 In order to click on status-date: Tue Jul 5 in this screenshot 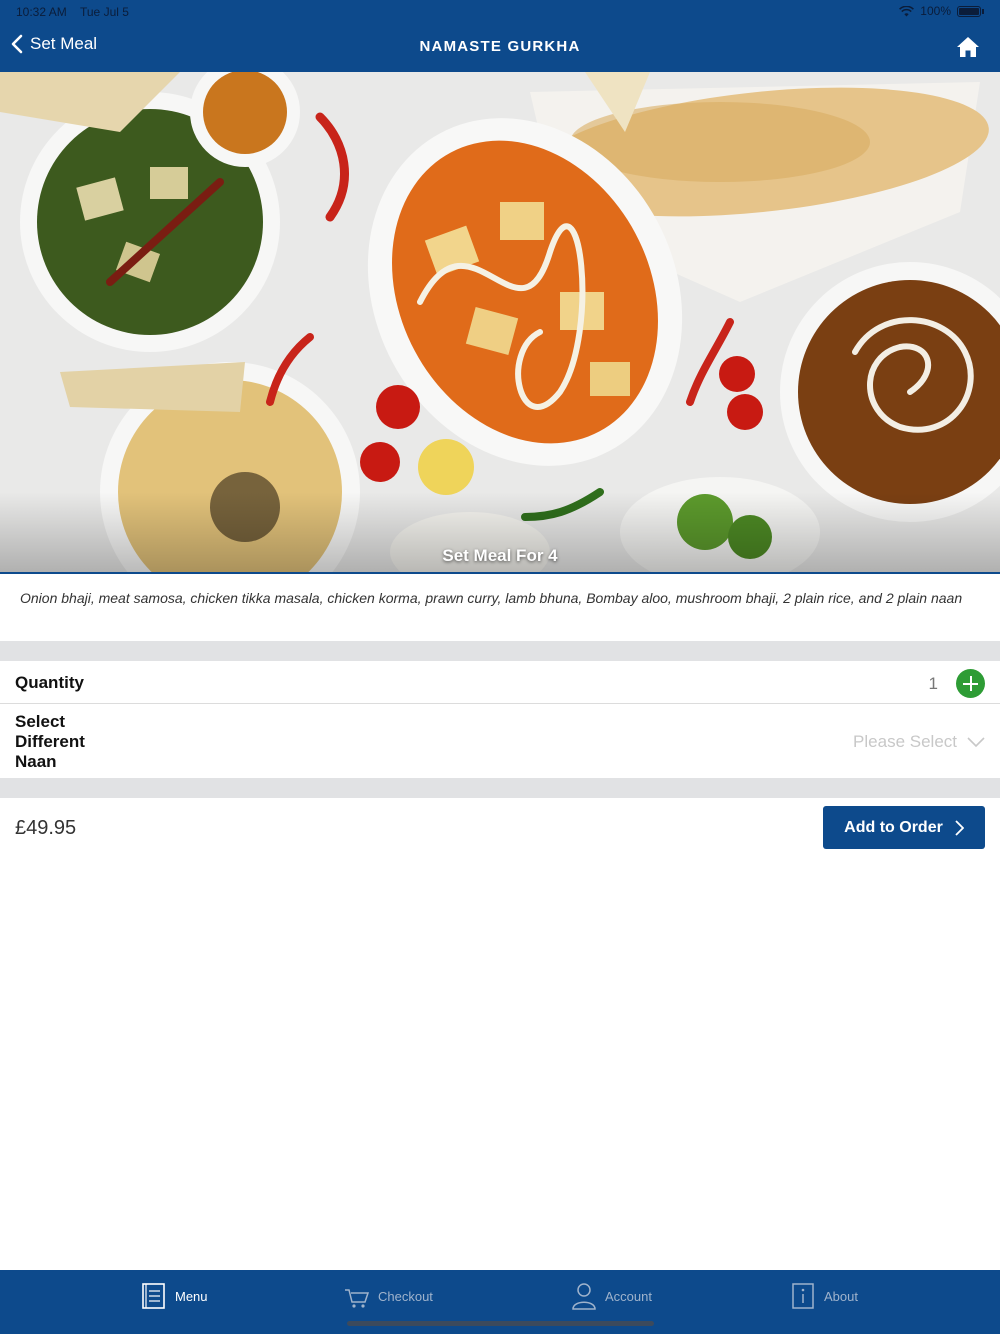, I will do `click(104, 12)`.